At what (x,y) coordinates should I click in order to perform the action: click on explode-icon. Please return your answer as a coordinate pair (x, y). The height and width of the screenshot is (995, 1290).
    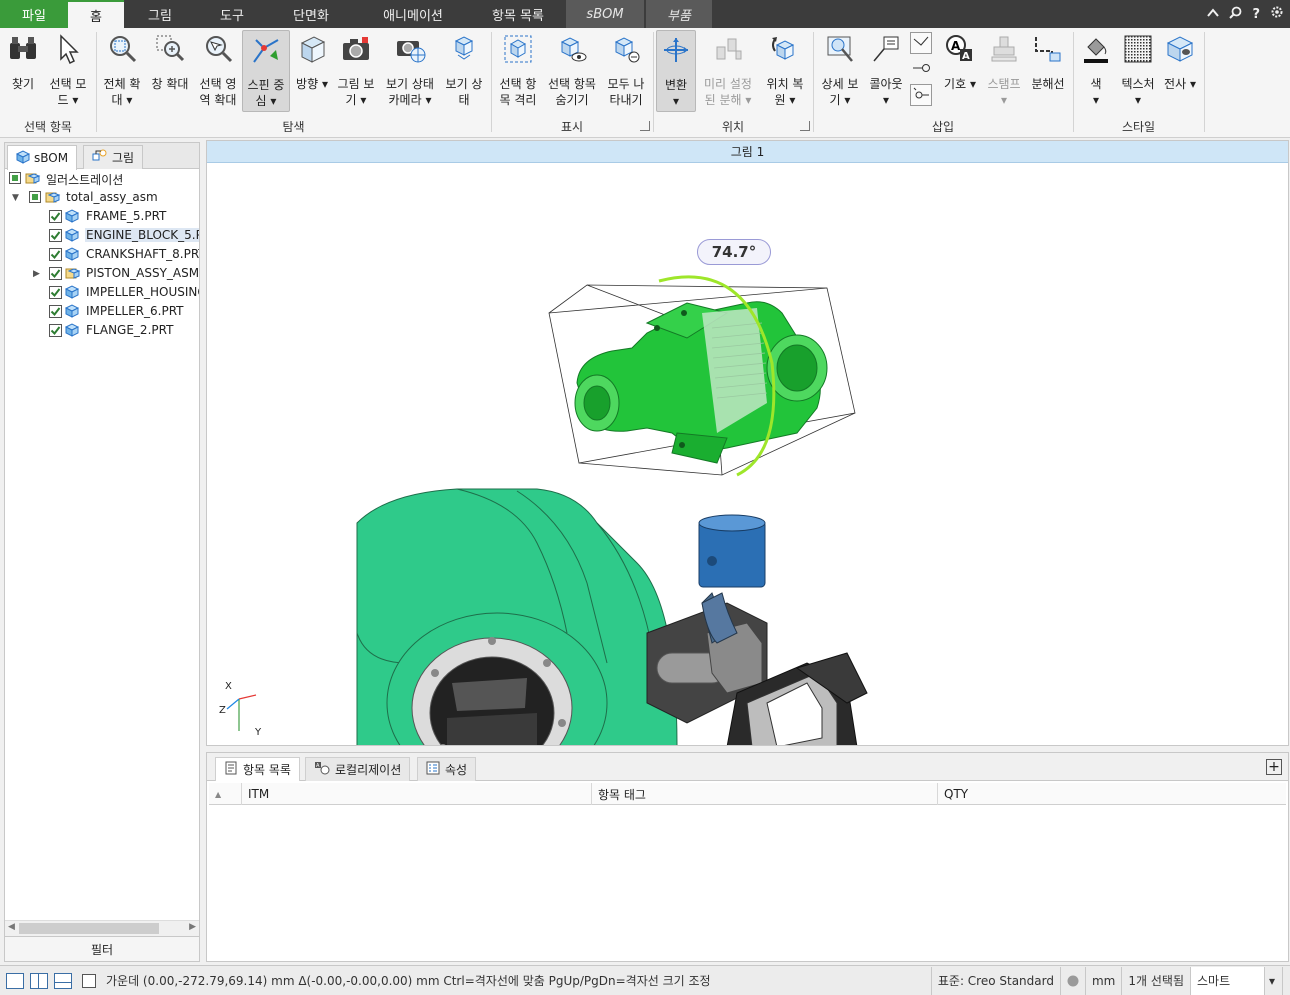
    Looking at the image, I should click on (728, 49).